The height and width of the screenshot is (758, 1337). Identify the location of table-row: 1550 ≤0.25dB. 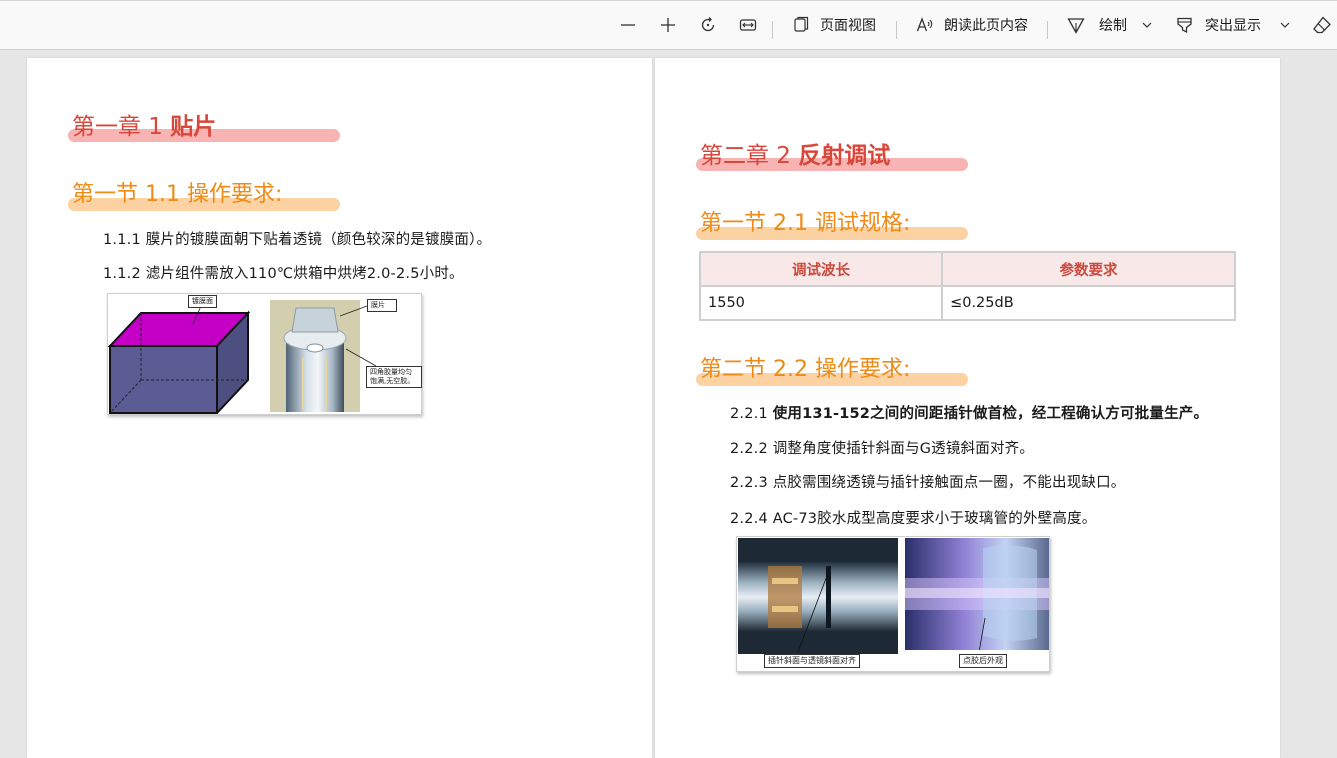
(967, 303).